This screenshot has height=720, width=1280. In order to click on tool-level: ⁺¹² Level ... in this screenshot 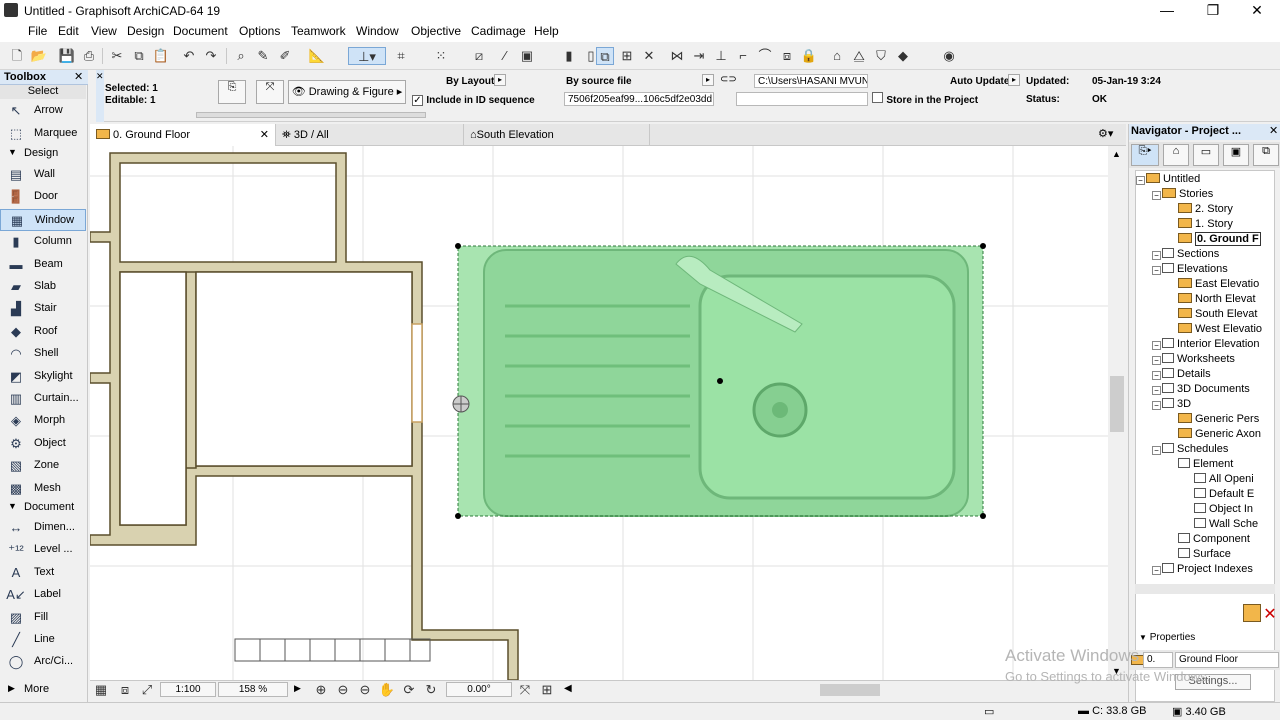, I will do `click(43, 550)`.